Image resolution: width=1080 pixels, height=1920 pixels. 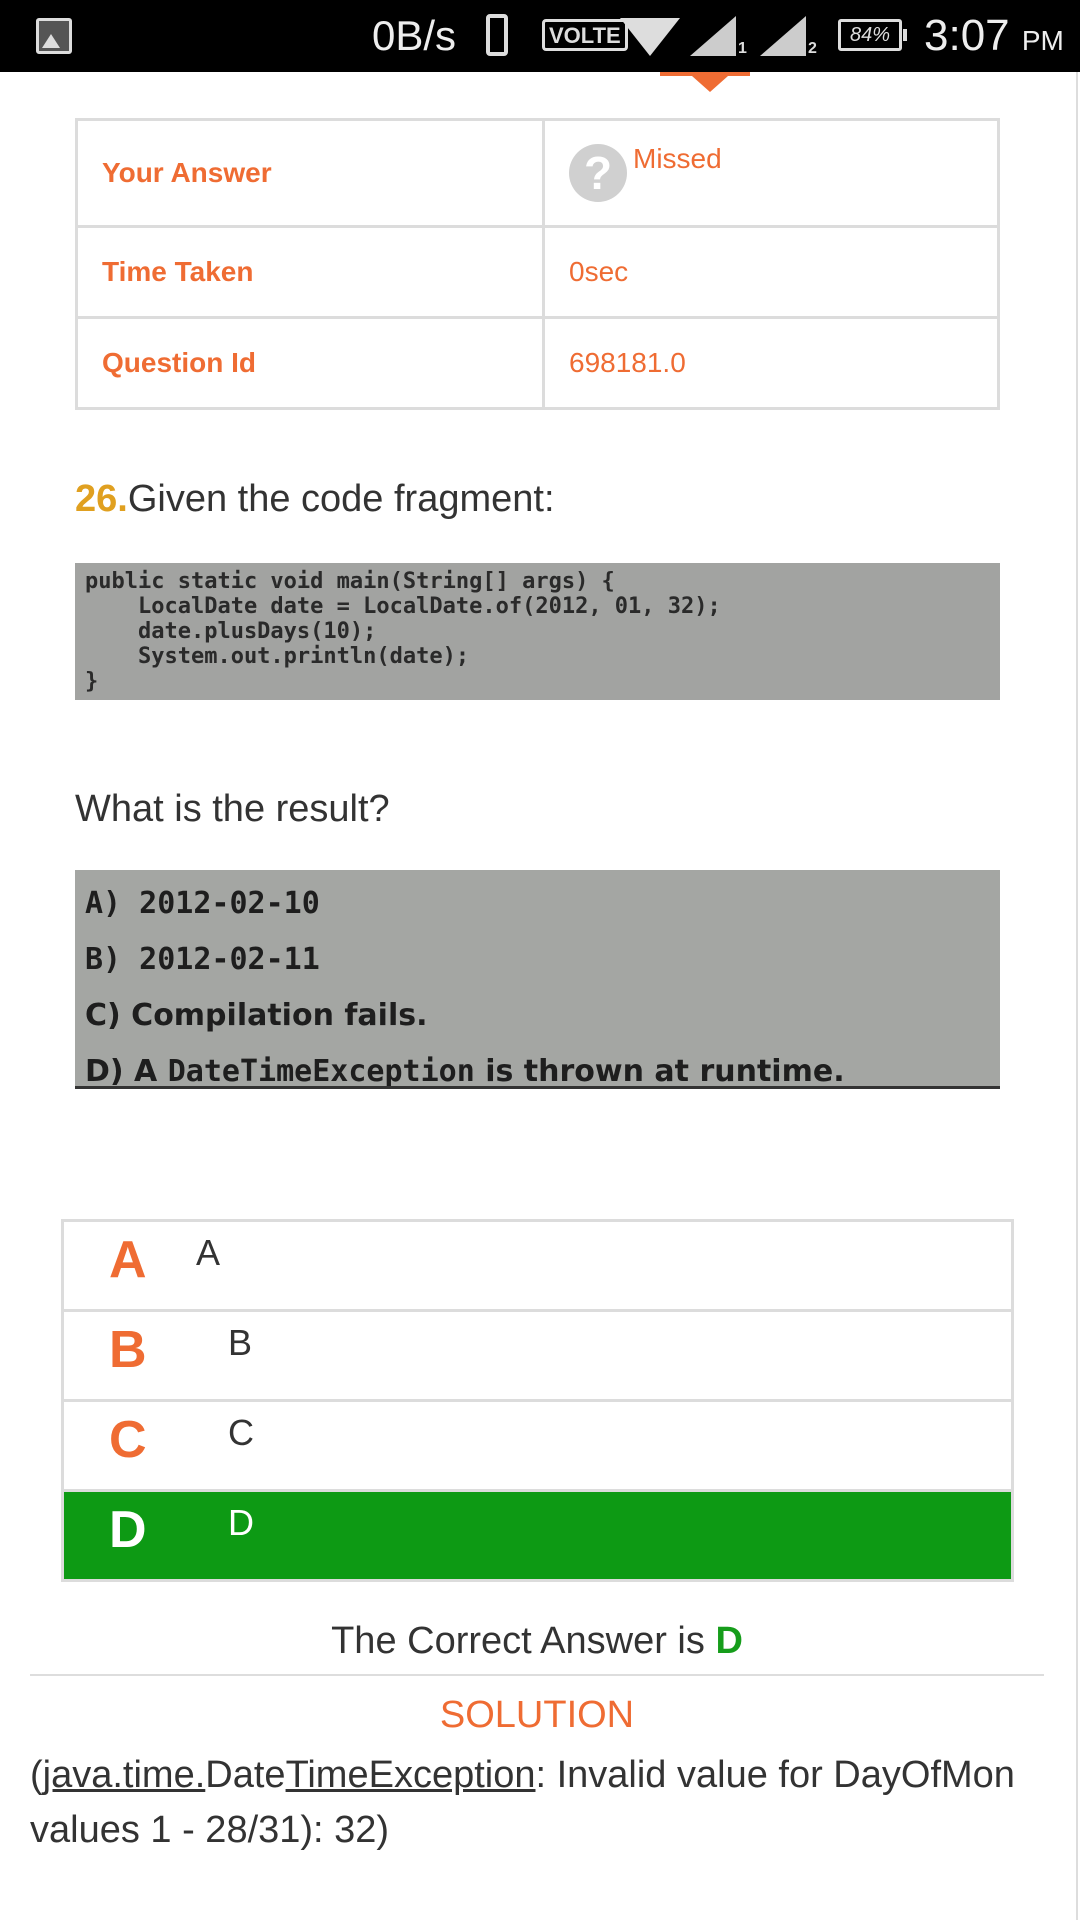 What do you see at coordinates (202, 903) in the screenshot?
I see `option-line-a: A) 2012-02-10` at bounding box center [202, 903].